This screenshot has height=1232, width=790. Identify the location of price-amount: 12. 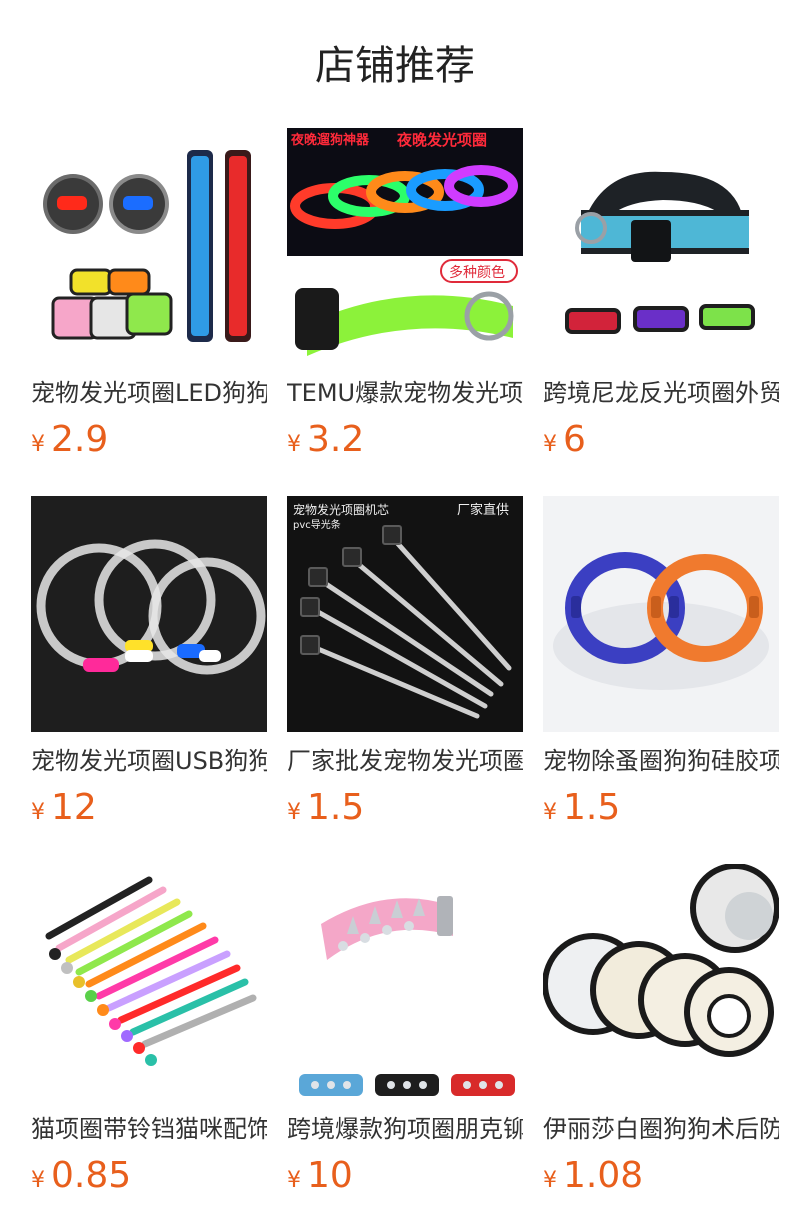
(74, 807).